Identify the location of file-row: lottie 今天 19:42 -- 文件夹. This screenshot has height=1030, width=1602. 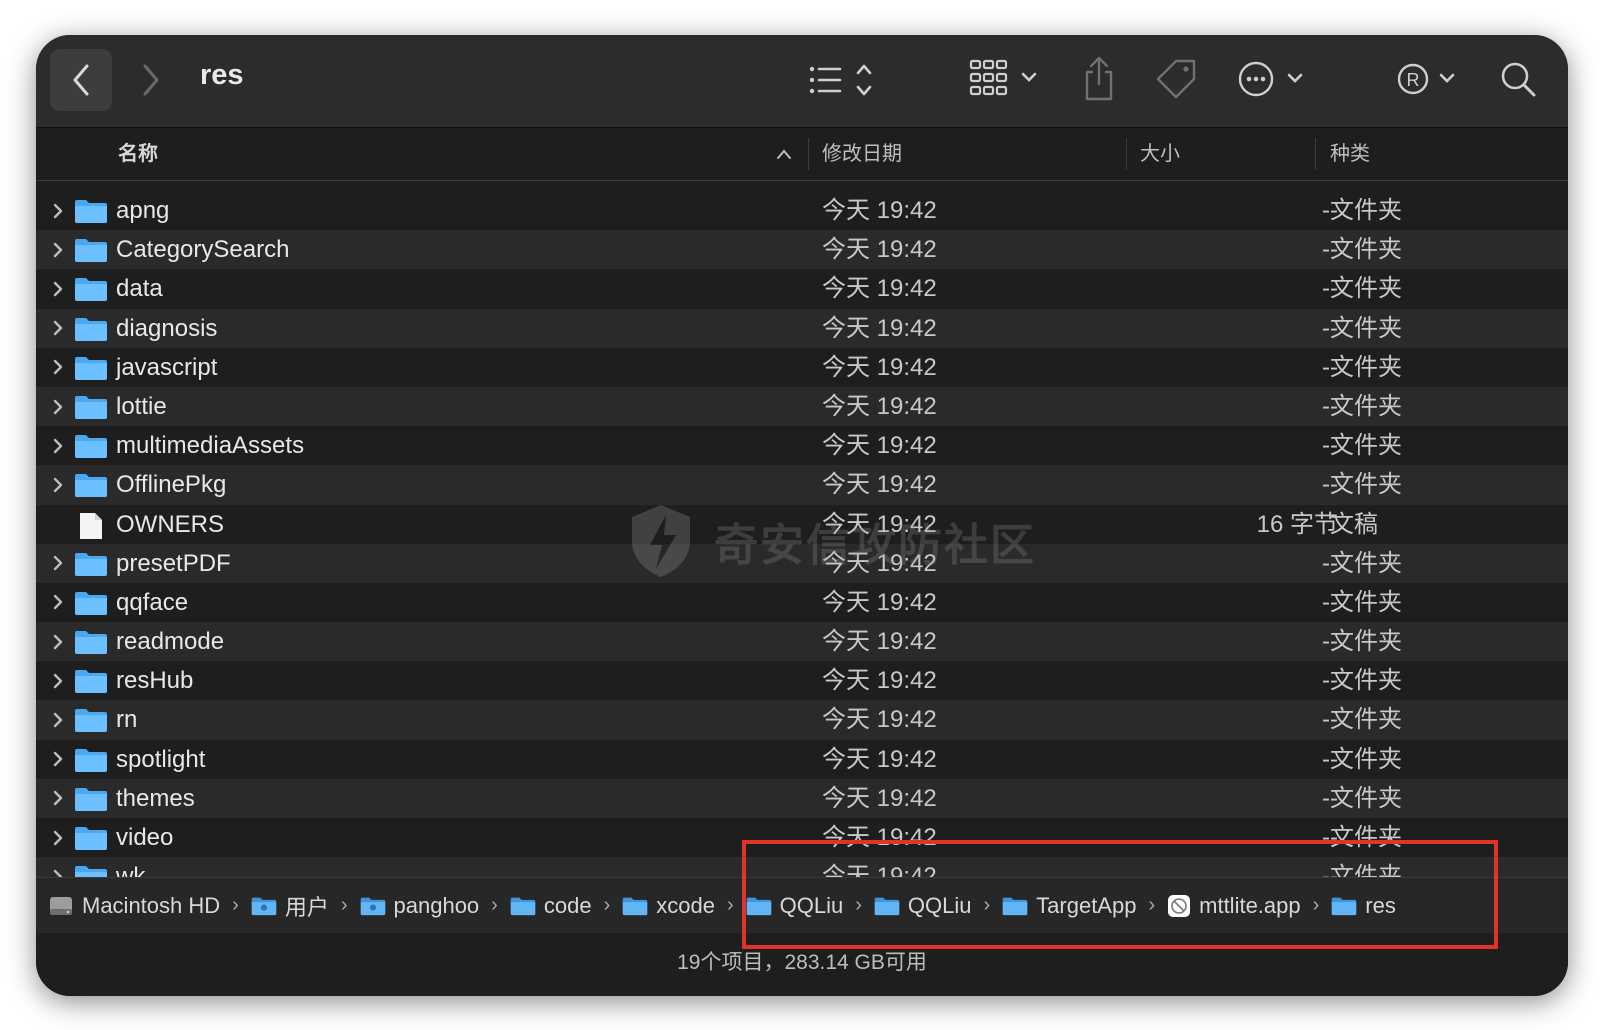
(802, 406).